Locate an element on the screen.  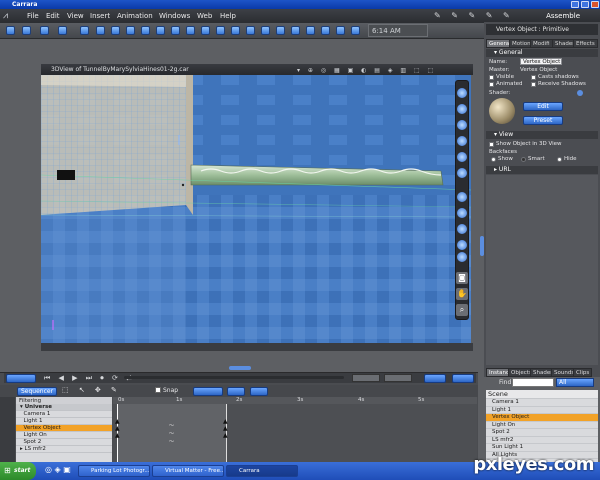
sequencer-tools-icons: ⬚ ↖ ✥ ✎ is located at coordinates (91, 390).